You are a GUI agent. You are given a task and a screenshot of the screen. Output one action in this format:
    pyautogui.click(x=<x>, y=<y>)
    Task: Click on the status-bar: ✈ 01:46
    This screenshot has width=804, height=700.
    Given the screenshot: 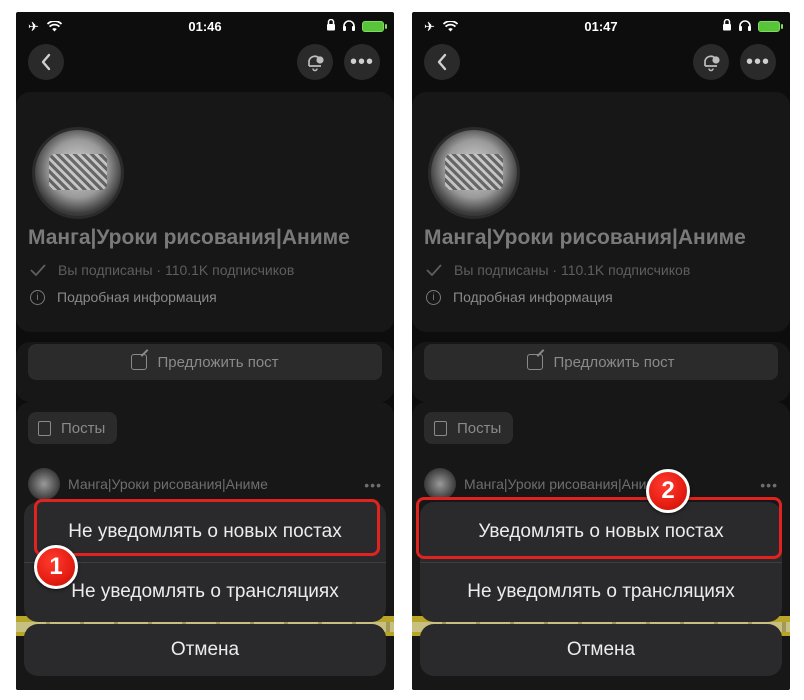 What is the action you would take?
    pyautogui.click(x=205, y=26)
    